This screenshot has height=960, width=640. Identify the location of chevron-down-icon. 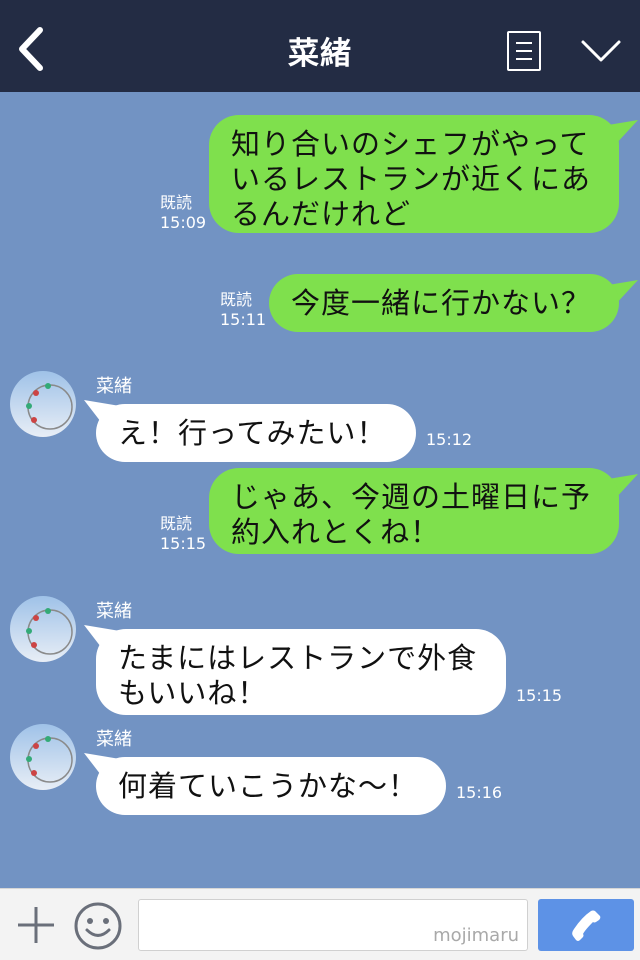
(601, 51).